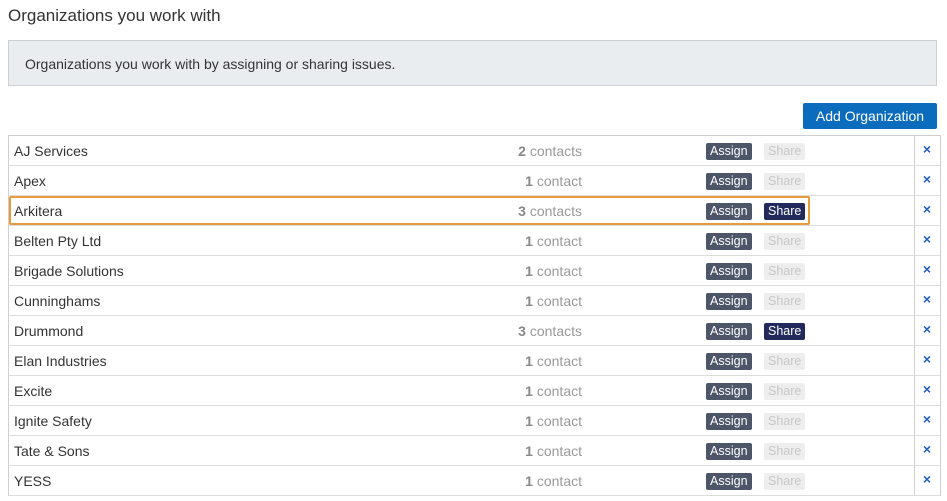  Describe the element at coordinates (474, 391) in the screenshot. I see `table-row: Excite 1 contact Assign Share ×` at that location.